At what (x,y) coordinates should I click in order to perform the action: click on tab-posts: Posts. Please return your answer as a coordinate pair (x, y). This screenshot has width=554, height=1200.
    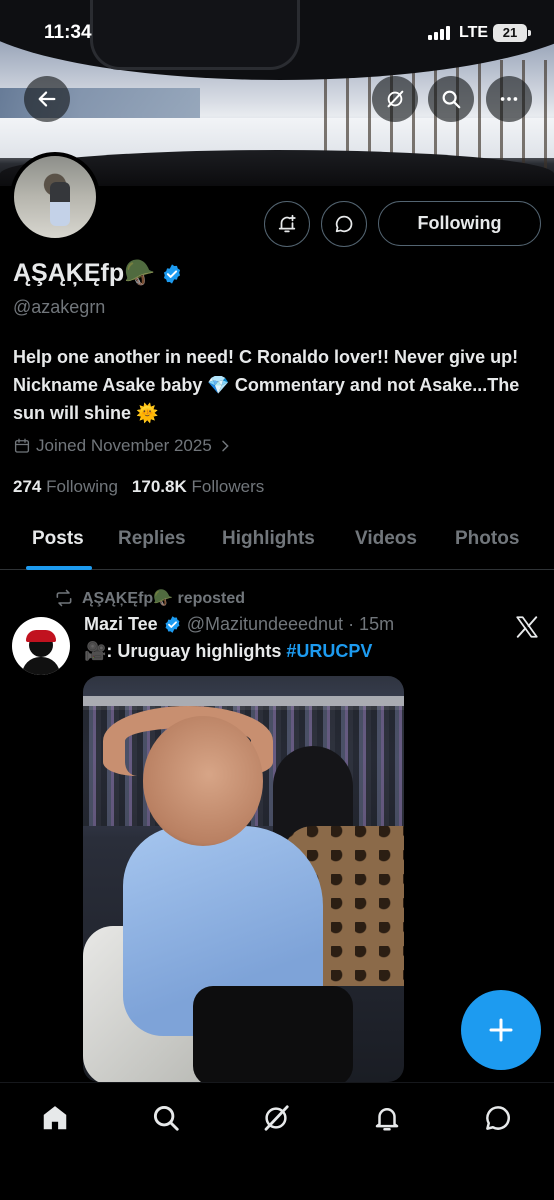
    Looking at the image, I should click on (58, 539).